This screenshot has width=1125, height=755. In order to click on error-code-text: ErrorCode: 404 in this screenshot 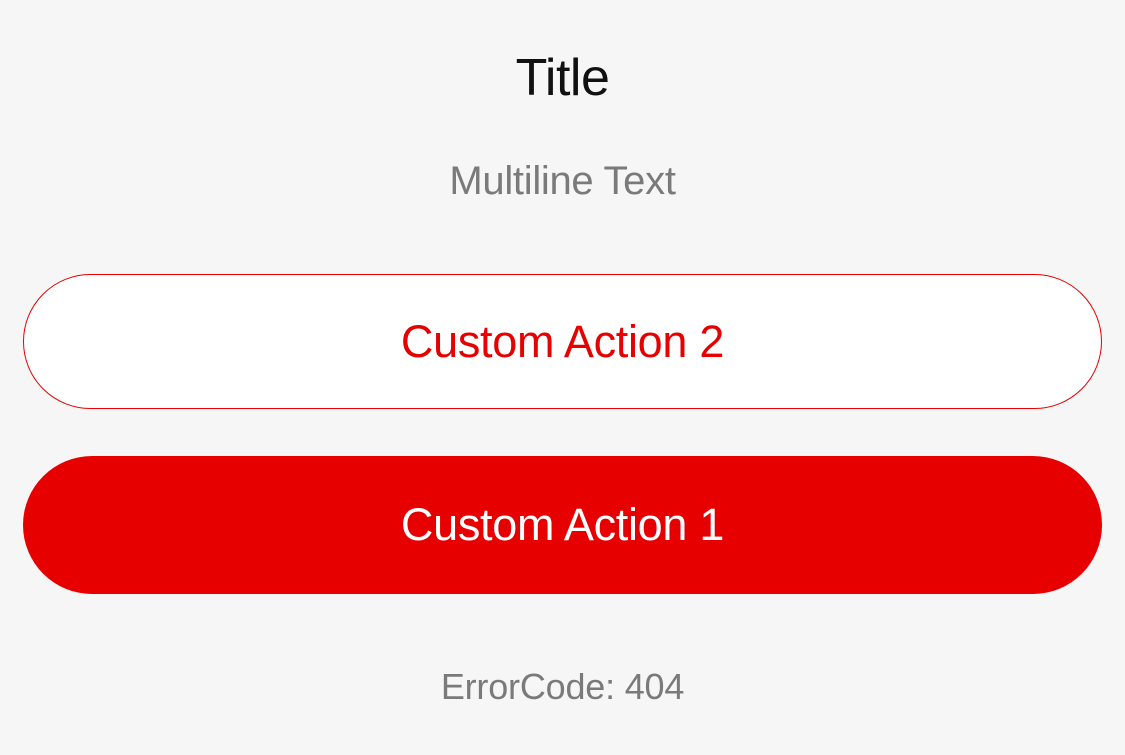, I will do `click(562, 686)`.